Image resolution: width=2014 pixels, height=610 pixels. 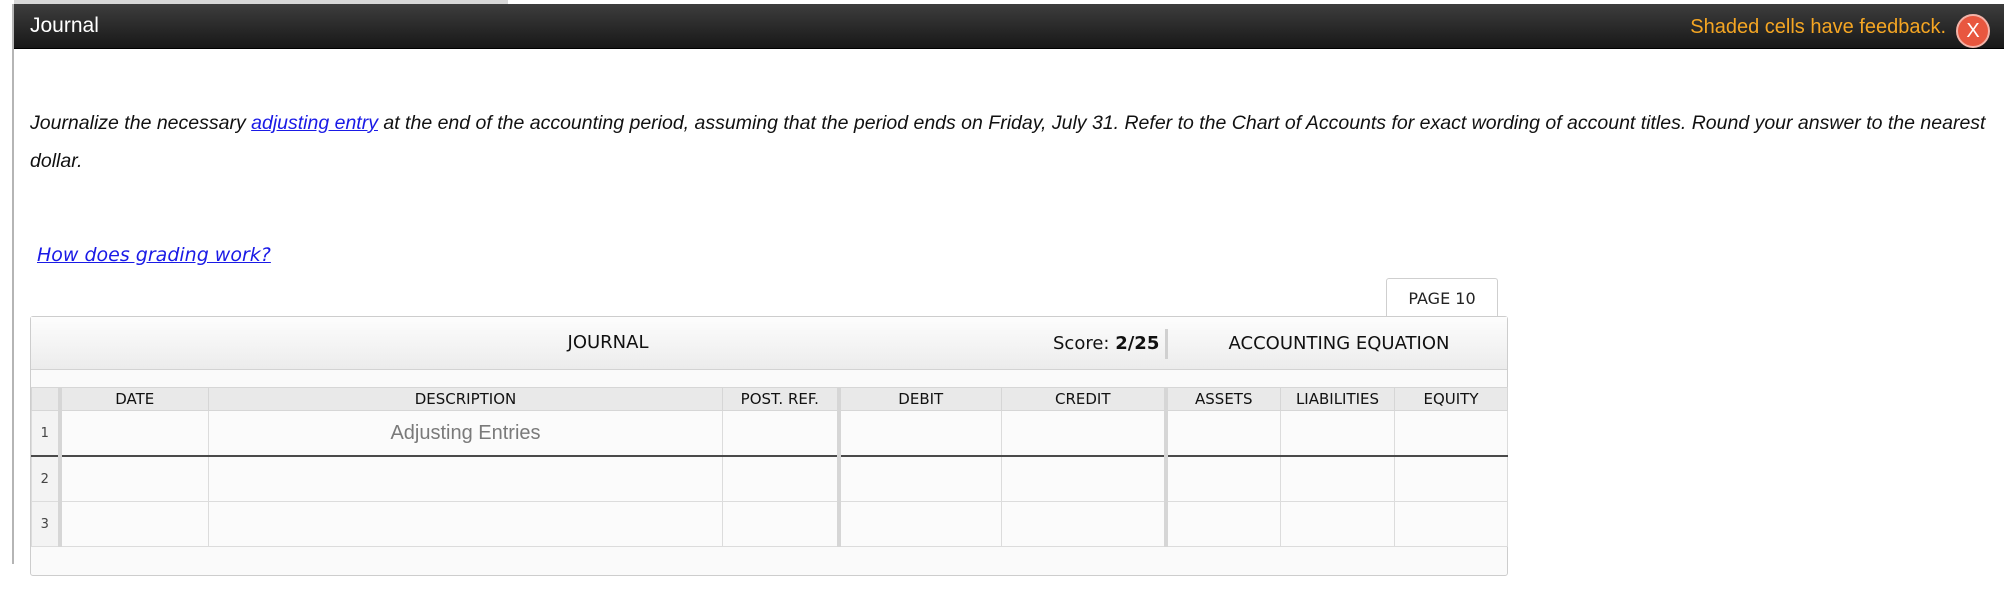 I want to click on col-header-assets: ASSETS, so click(x=1222, y=399).